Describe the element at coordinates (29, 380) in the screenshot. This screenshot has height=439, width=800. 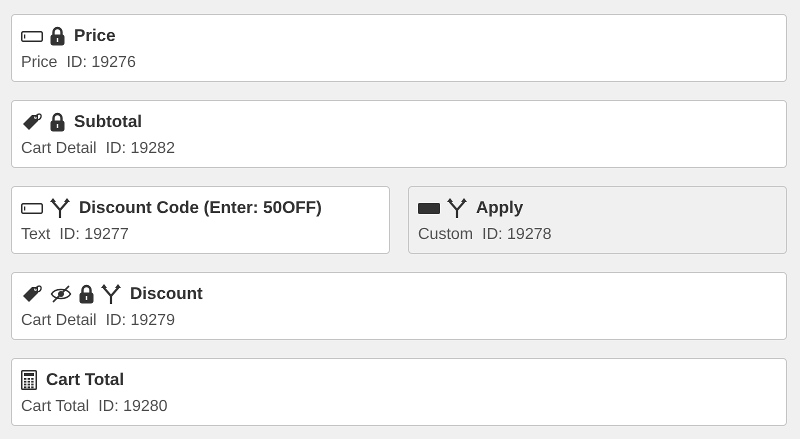
I see `calculator-icon` at that location.